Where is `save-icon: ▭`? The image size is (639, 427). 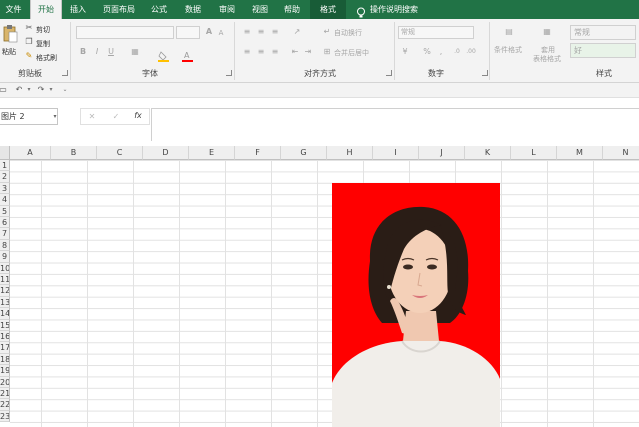 save-icon: ▭ is located at coordinates (4, 90).